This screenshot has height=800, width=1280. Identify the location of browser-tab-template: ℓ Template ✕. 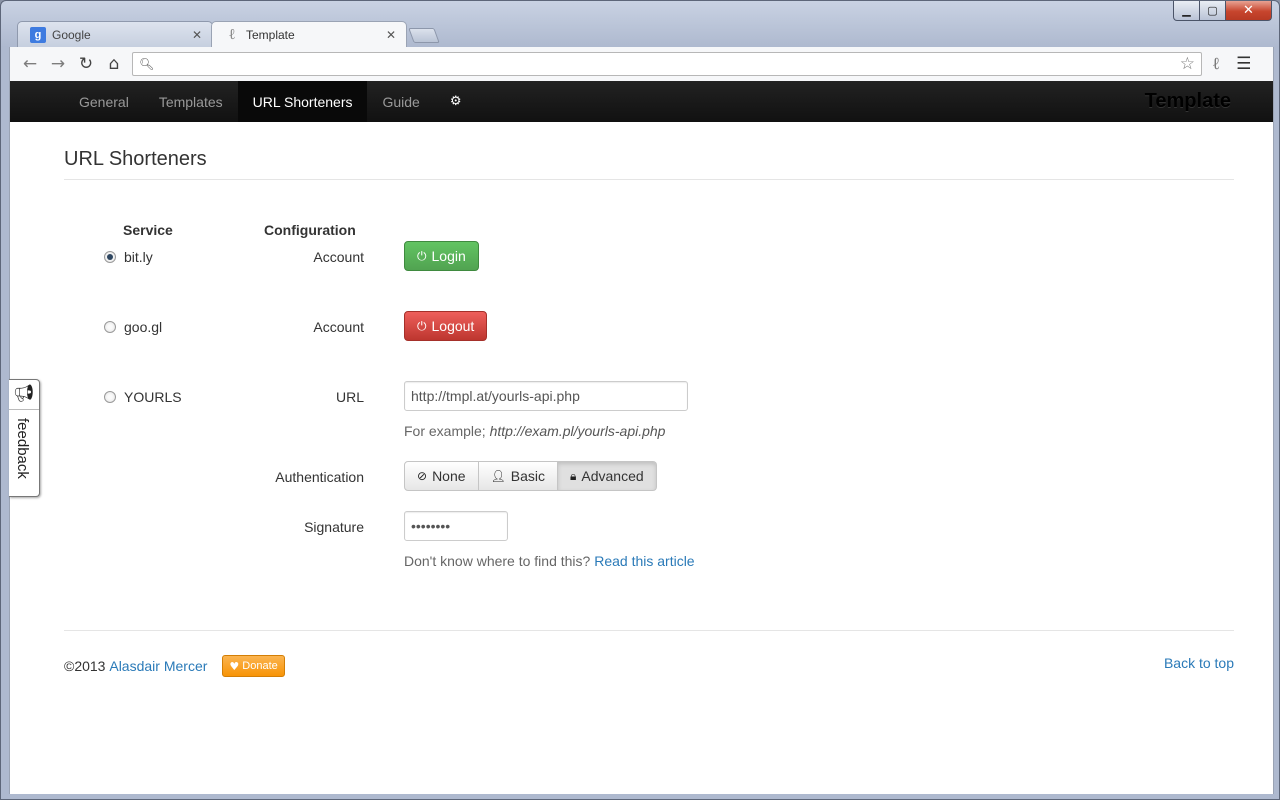
(309, 34).